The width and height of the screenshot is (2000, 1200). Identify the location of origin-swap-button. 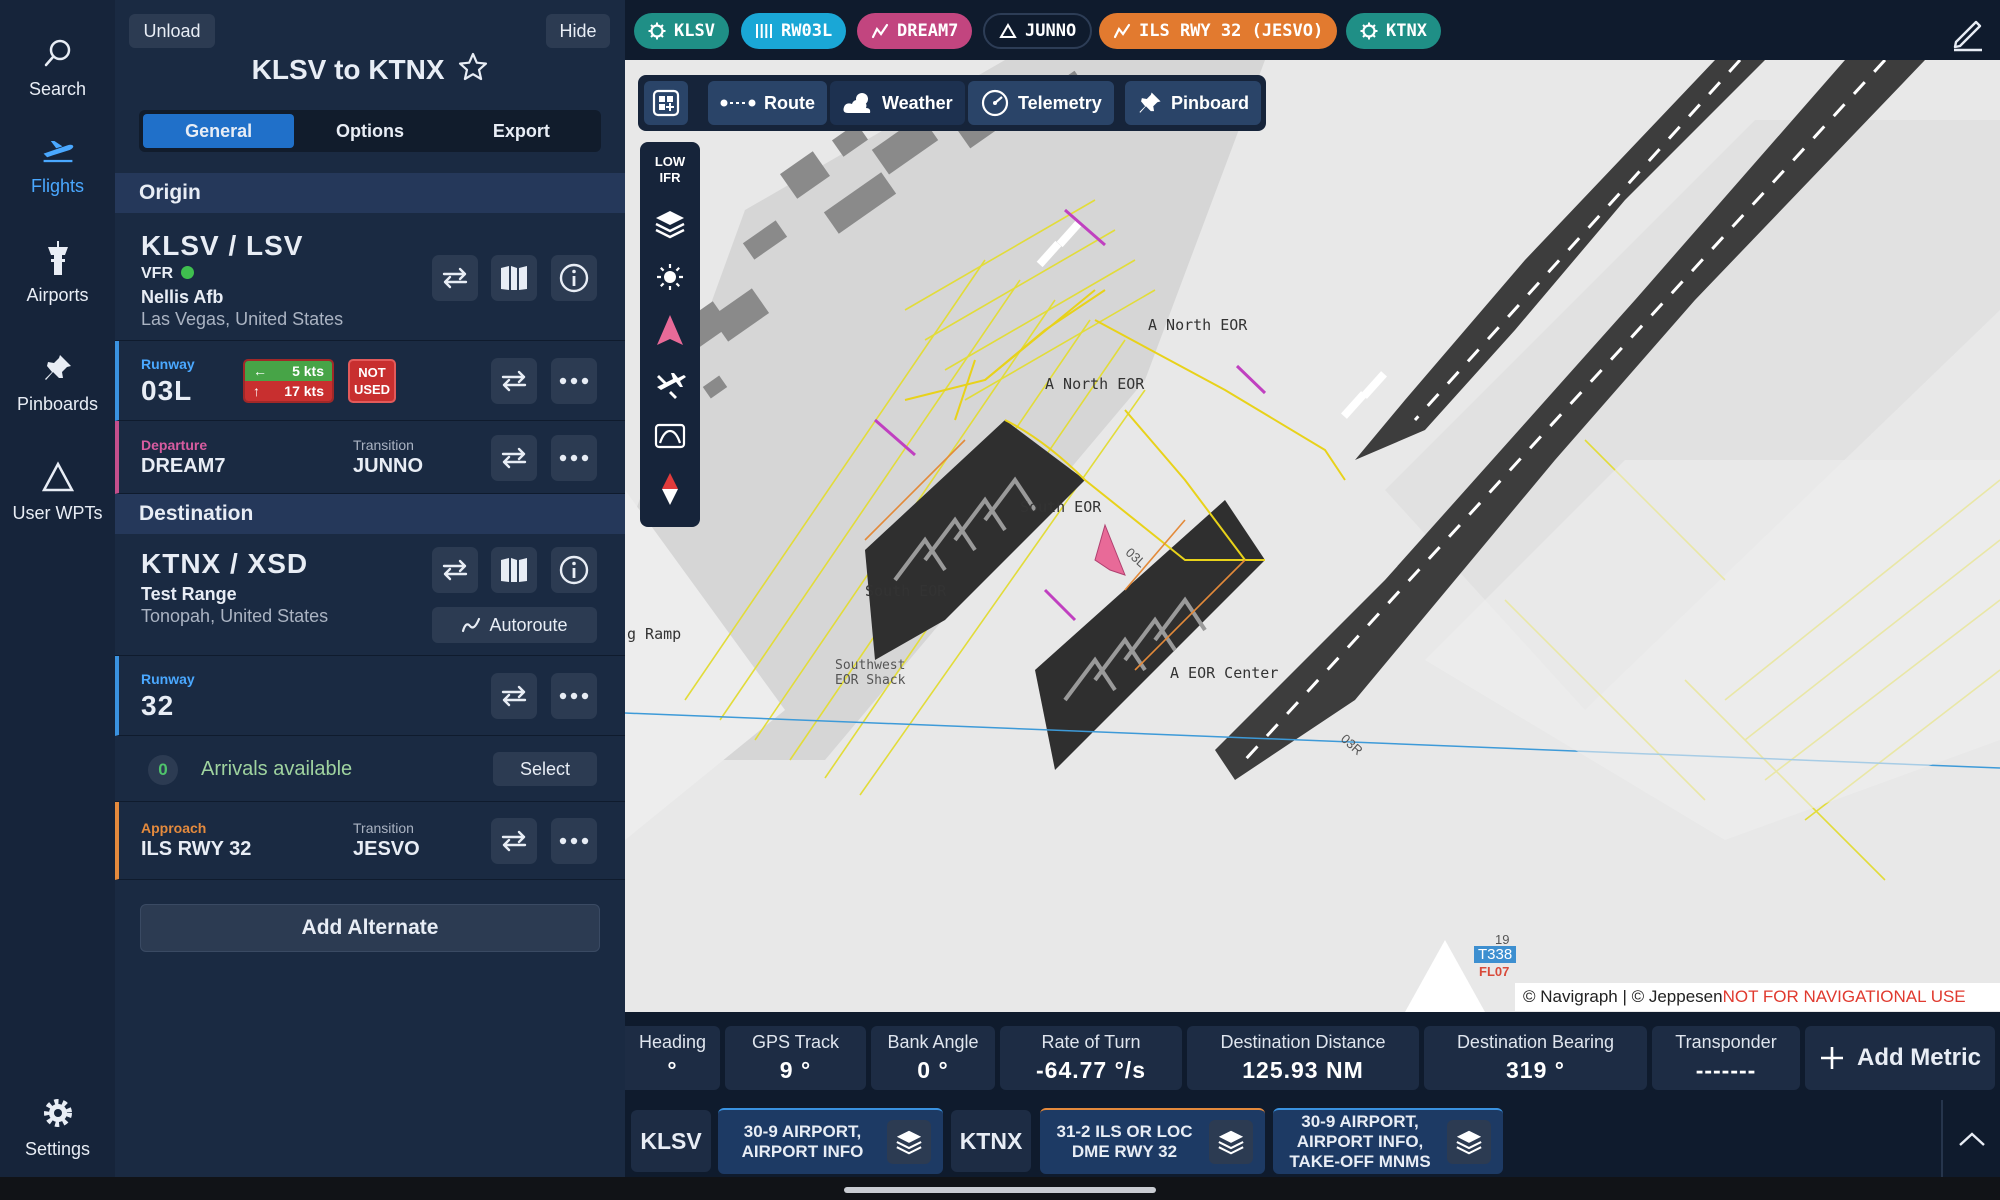
(455, 278).